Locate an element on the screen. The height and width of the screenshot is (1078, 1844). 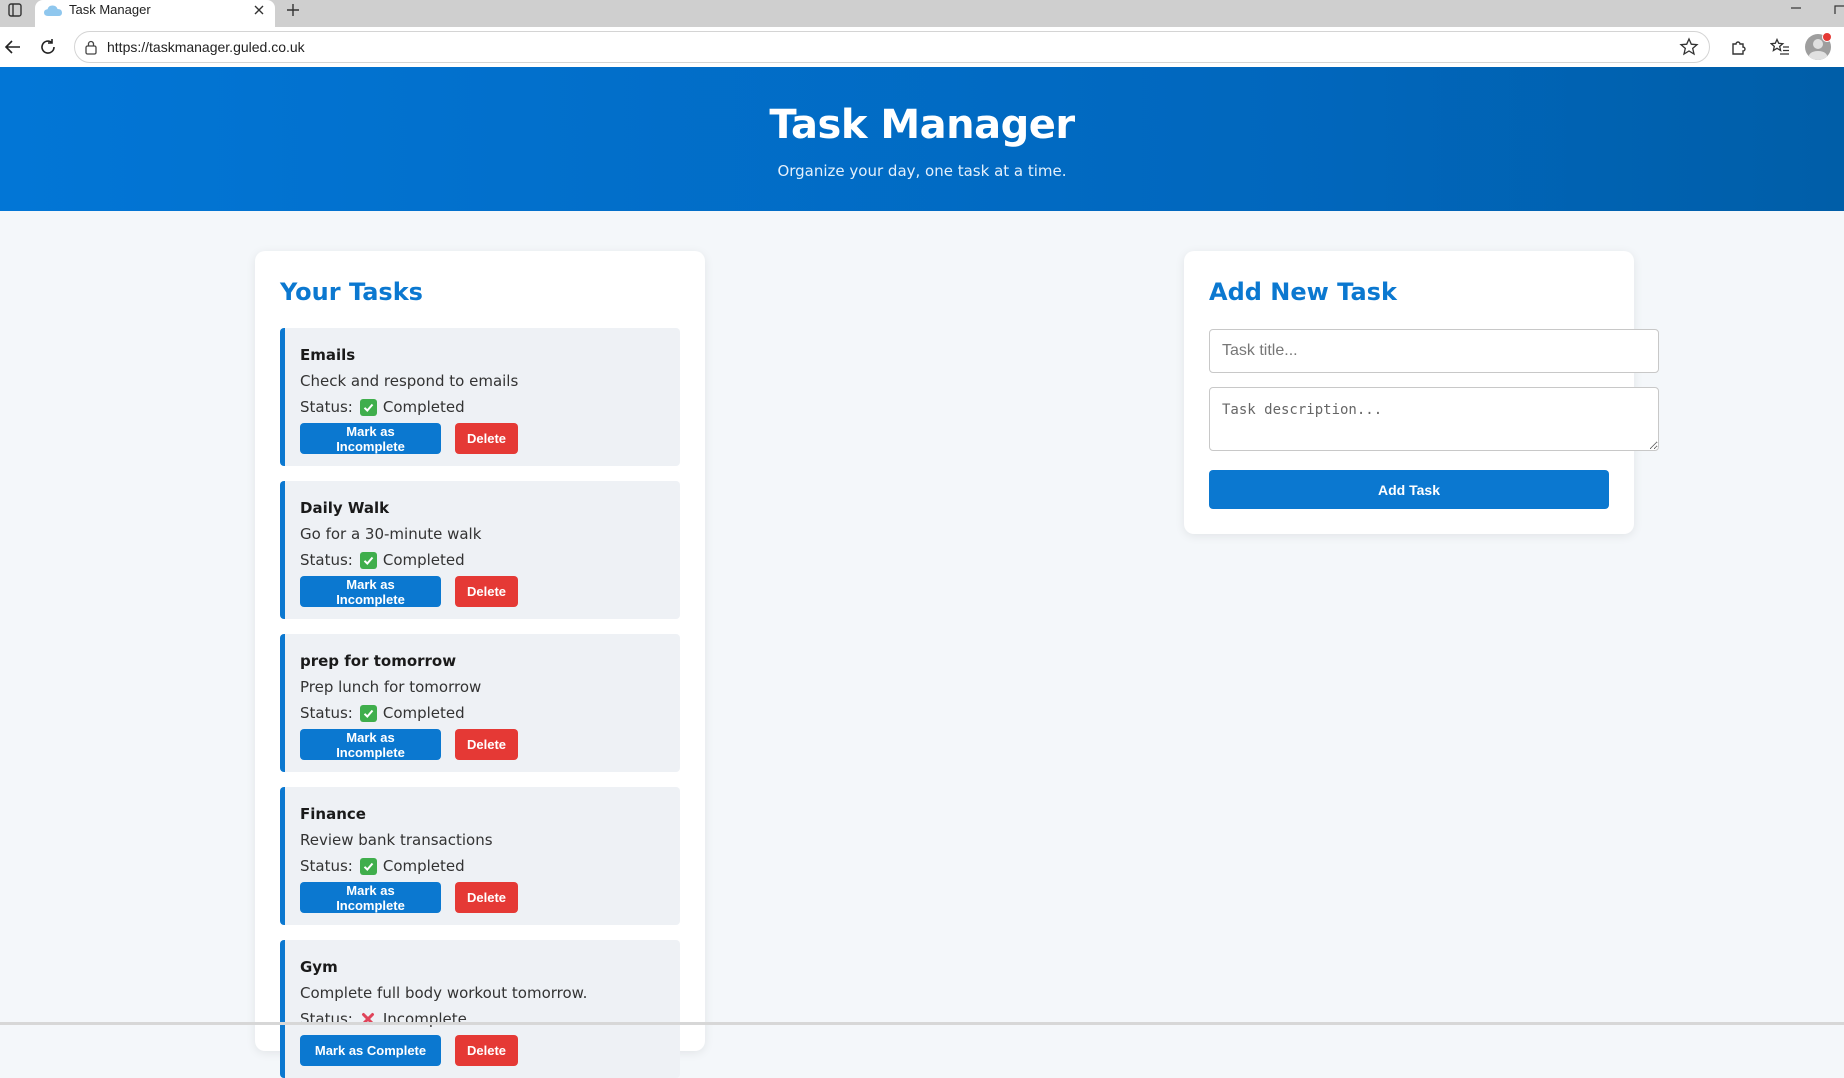
task-description: Prep lunch for tomorrow is located at coordinates (391, 687).